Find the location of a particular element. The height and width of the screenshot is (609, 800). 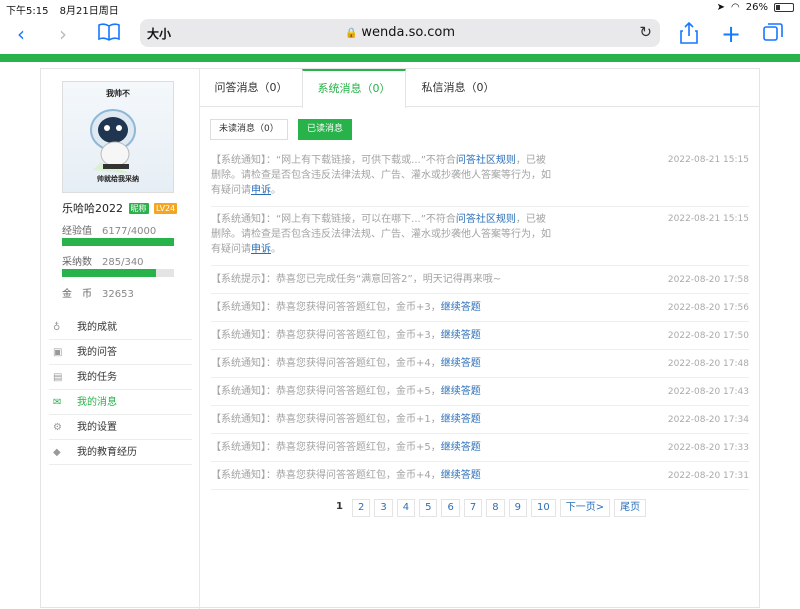

pagination: 1 2 3 4 5 6 7 8 9 10 下一页> 尾页 is located at coordinates (489, 508).